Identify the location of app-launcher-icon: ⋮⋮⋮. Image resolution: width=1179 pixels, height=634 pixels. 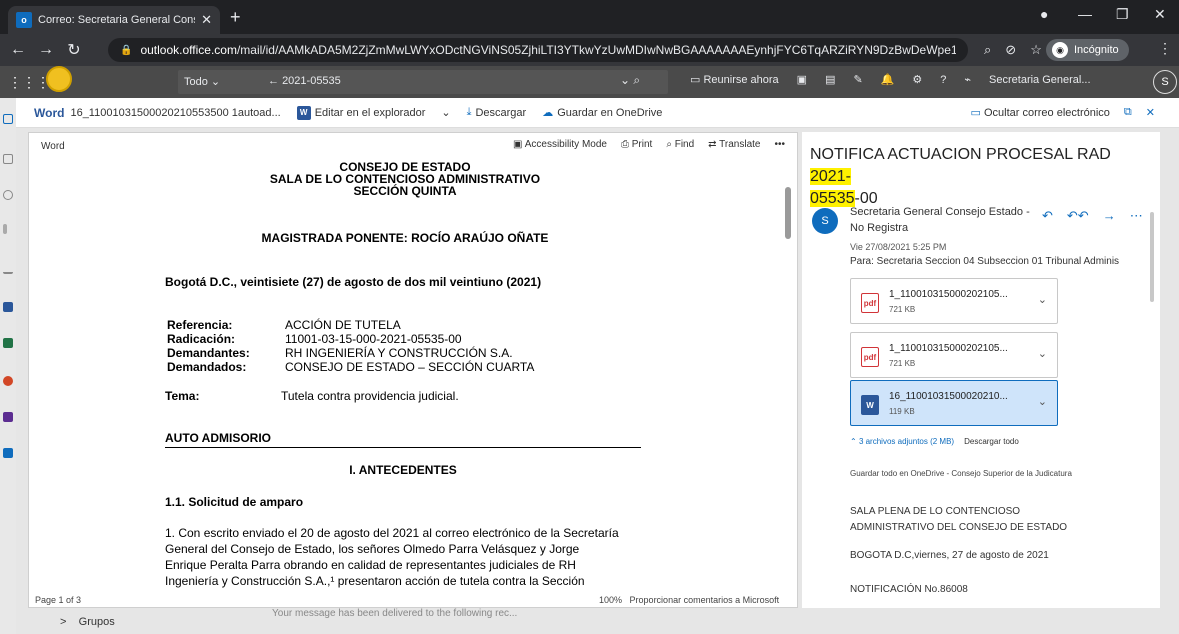
(29, 82).